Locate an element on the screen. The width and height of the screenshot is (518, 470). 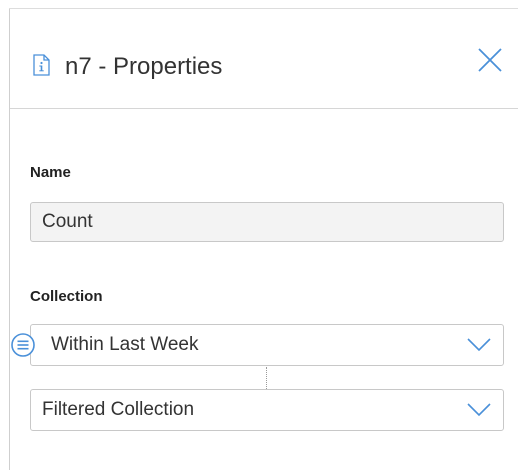
collection-select: Within Last Week is located at coordinates (267, 345).